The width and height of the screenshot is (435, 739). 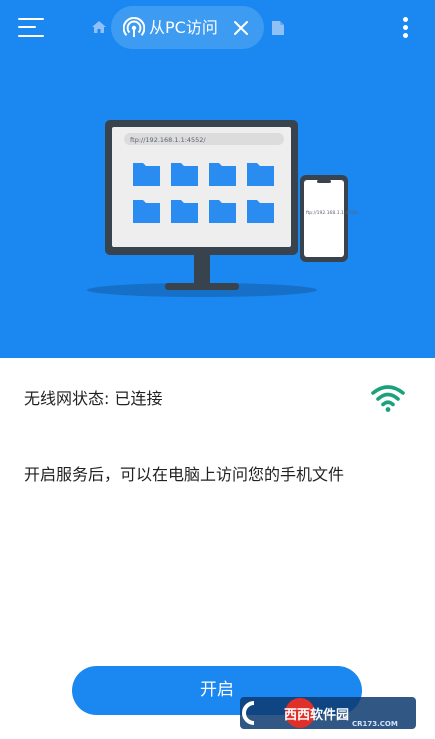 What do you see at coordinates (183, 27) in the screenshot?
I see `tab-label: 从PC访问` at bounding box center [183, 27].